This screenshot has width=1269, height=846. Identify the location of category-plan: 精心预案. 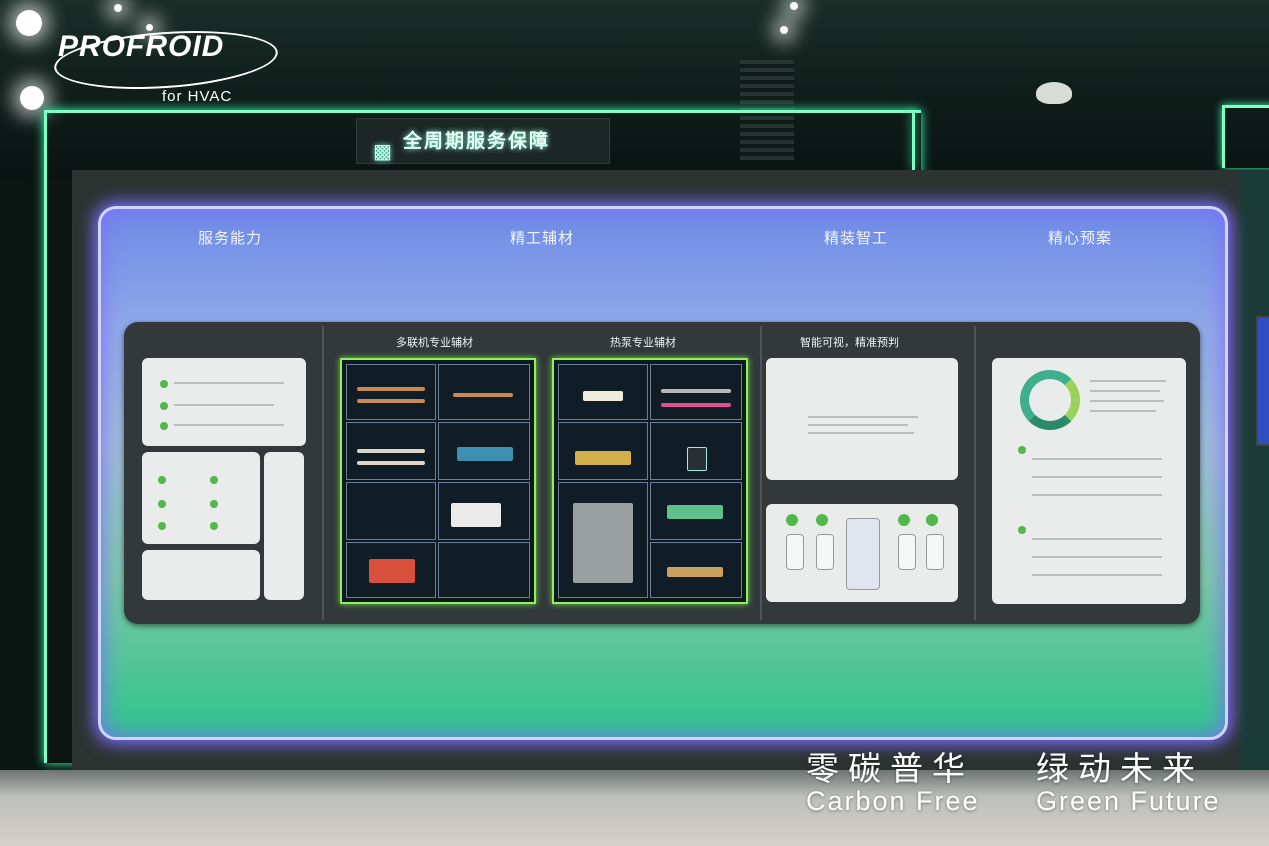
(1080, 238).